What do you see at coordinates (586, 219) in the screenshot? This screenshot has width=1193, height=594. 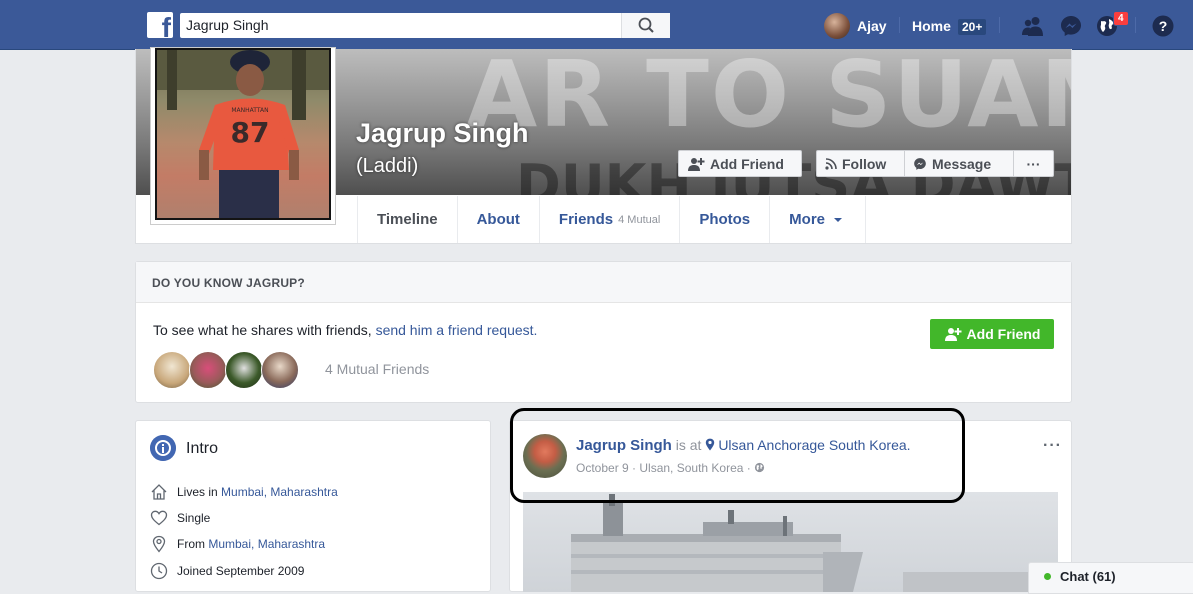 I see `tab-label: Friends` at bounding box center [586, 219].